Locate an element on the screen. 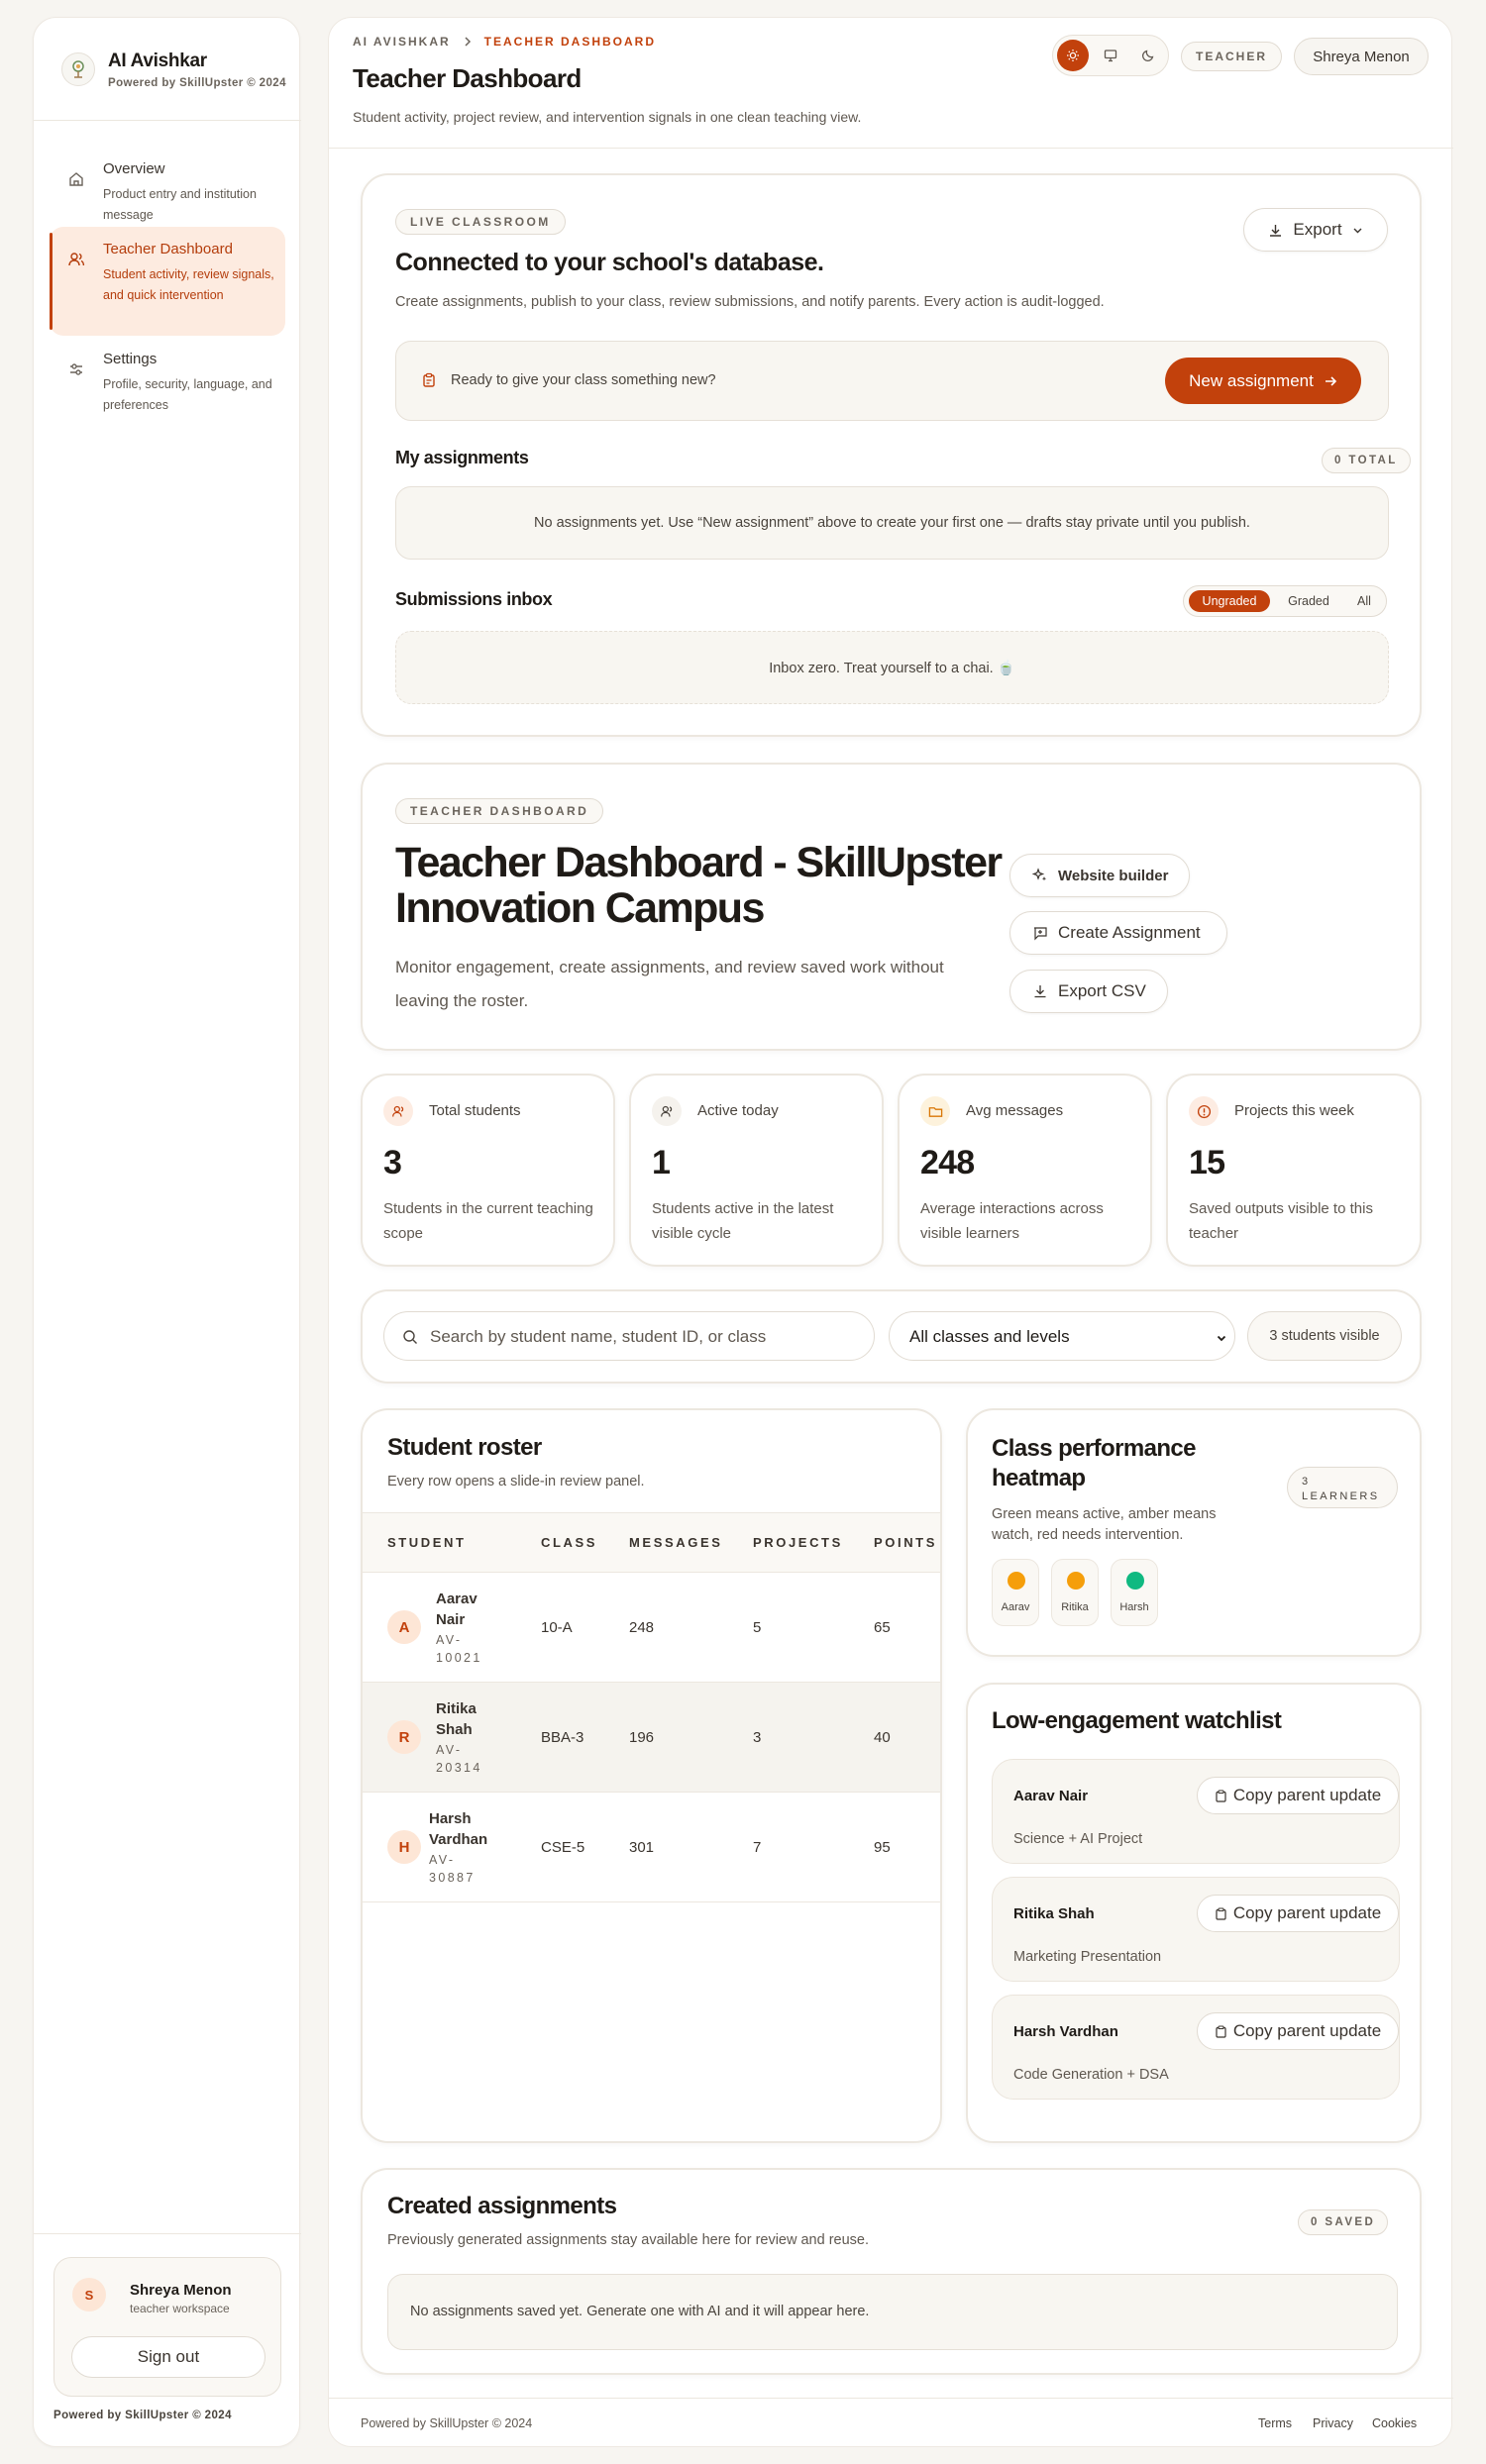 The height and width of the screenshot is (2464, 1486). footer-link-privacy: Privacy is located at coordinates (1333, 2423).